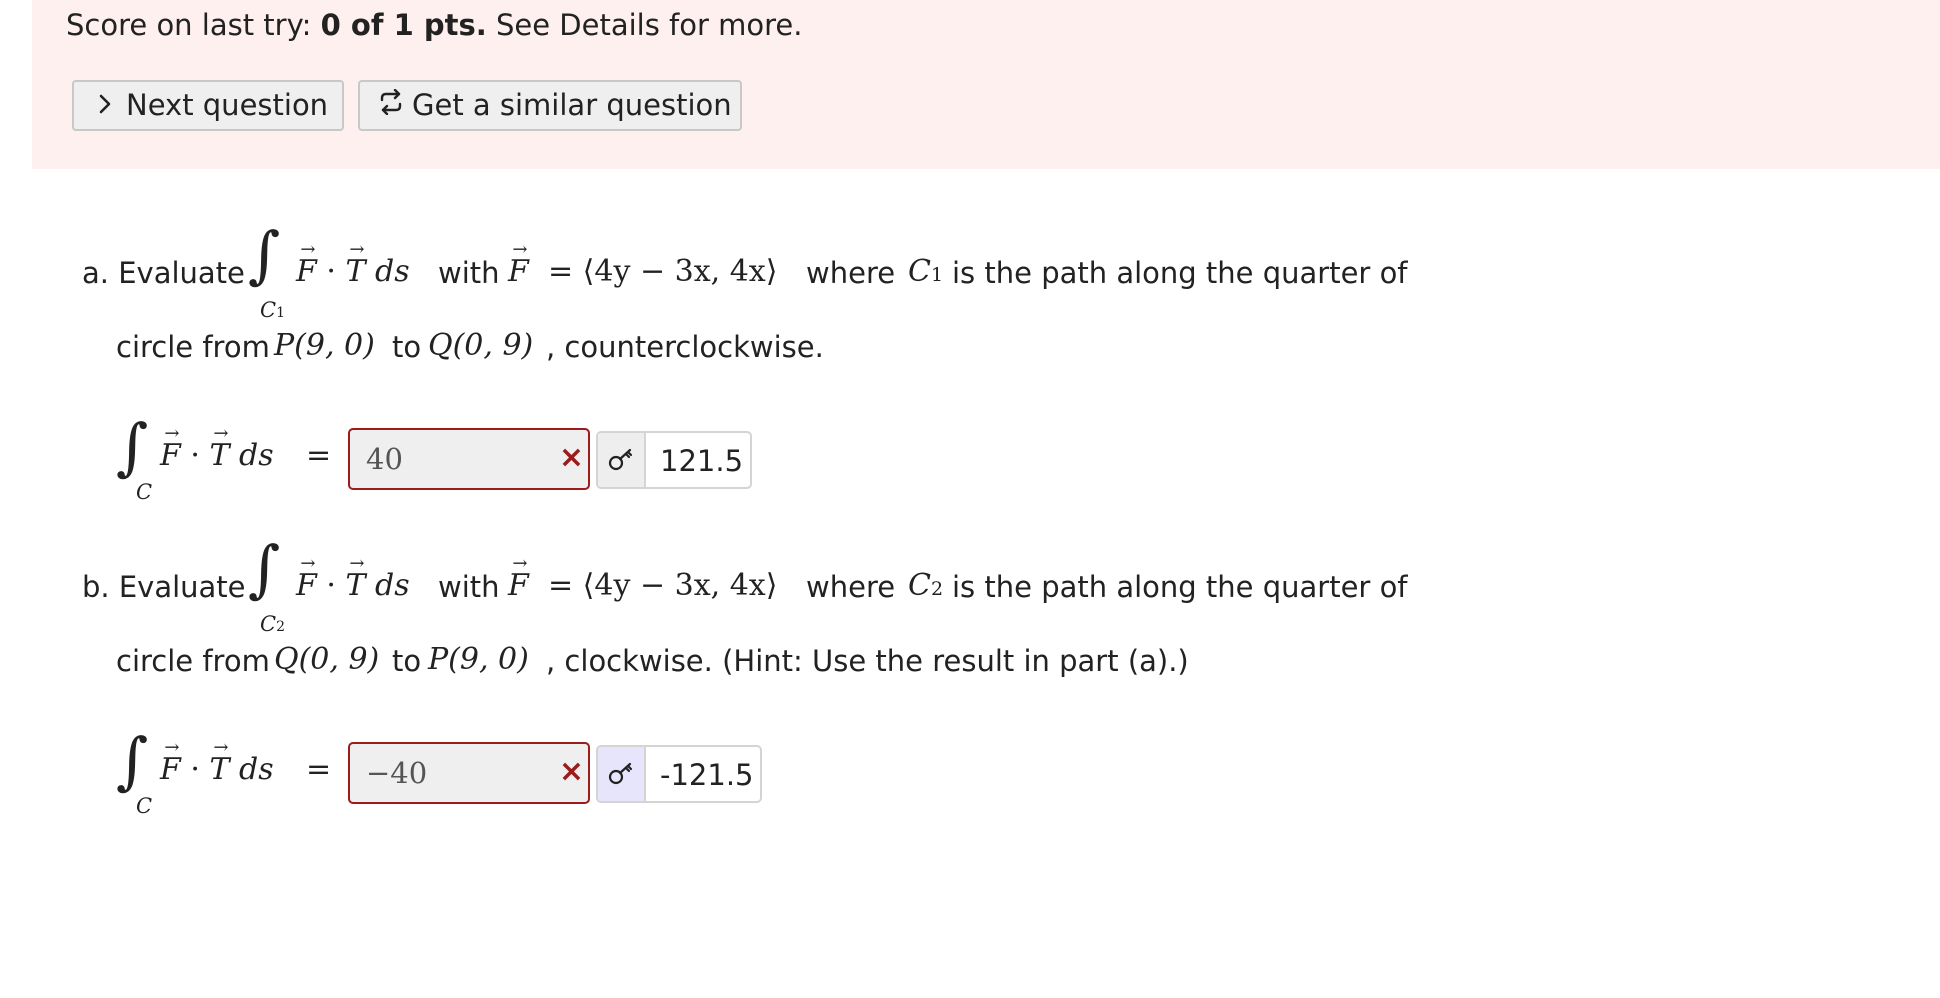 The width and height of the screenshot is (1940, 998). Describe the element at coordinates (403, 25) in the screenshot. I see `score-value: 0 of 1 pts.` at that location.